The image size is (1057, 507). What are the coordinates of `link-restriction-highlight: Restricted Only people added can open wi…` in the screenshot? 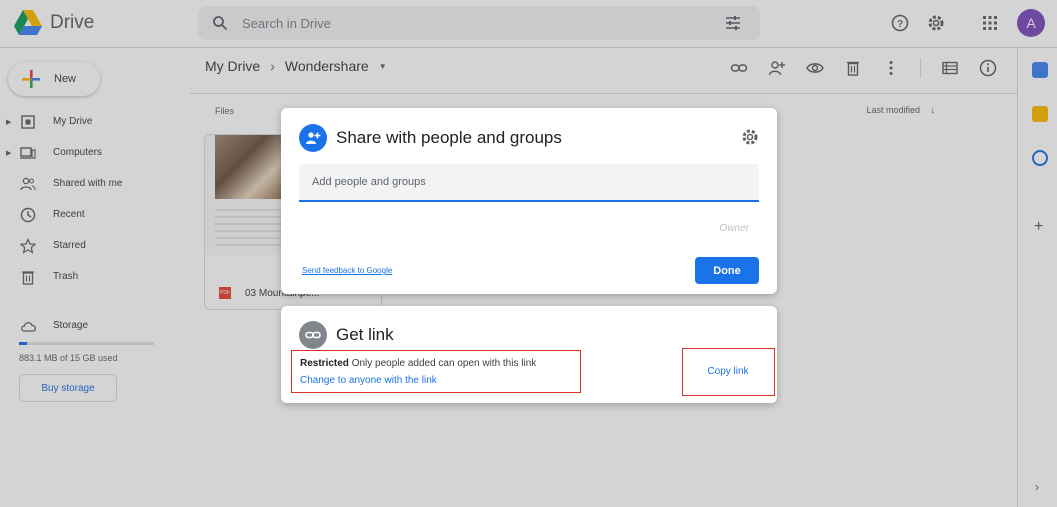 It's located at (436, 371).